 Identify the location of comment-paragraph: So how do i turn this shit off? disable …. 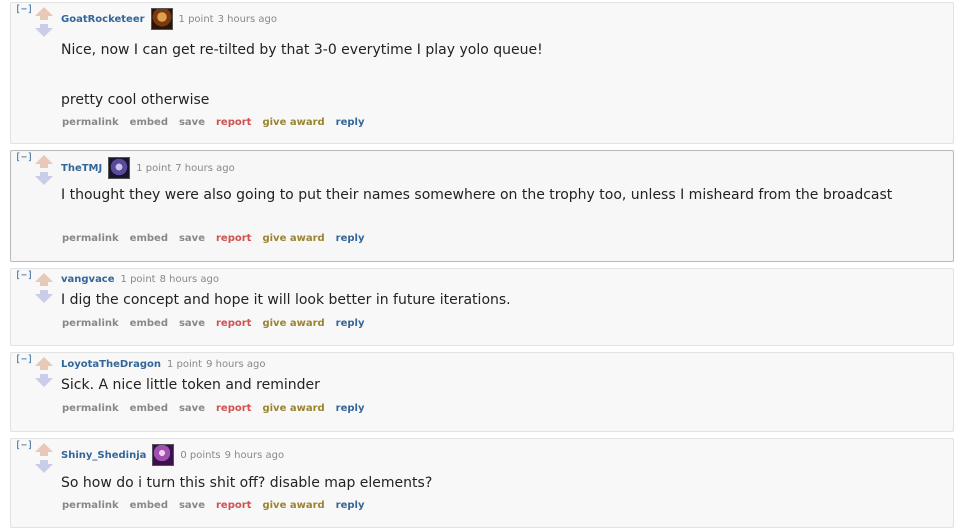
(247, 483).